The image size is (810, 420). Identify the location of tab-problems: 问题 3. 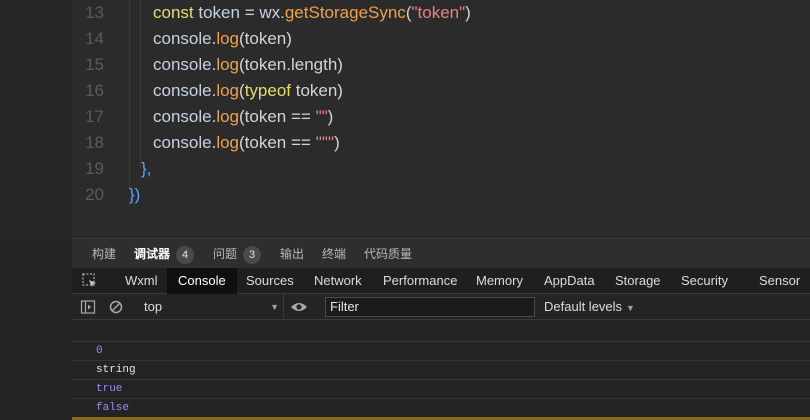
(237, 254).